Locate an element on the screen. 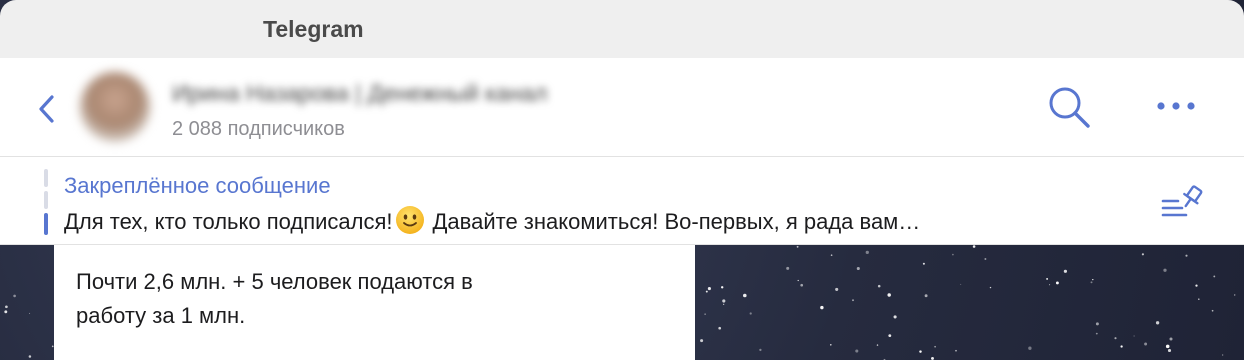 This screenshot has height=360, width=1244. smiling-face-emoji-icon is located at coordinates (409, 220).